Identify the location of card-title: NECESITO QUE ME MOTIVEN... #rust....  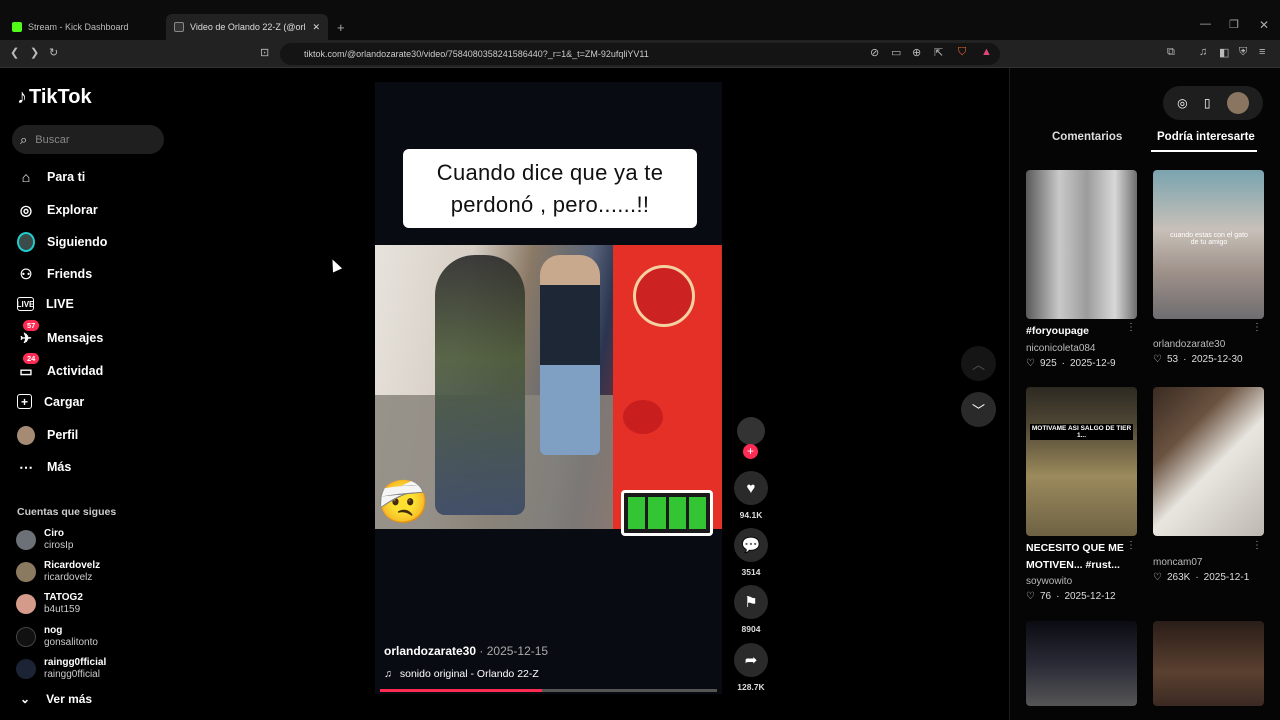
(1076, 557).